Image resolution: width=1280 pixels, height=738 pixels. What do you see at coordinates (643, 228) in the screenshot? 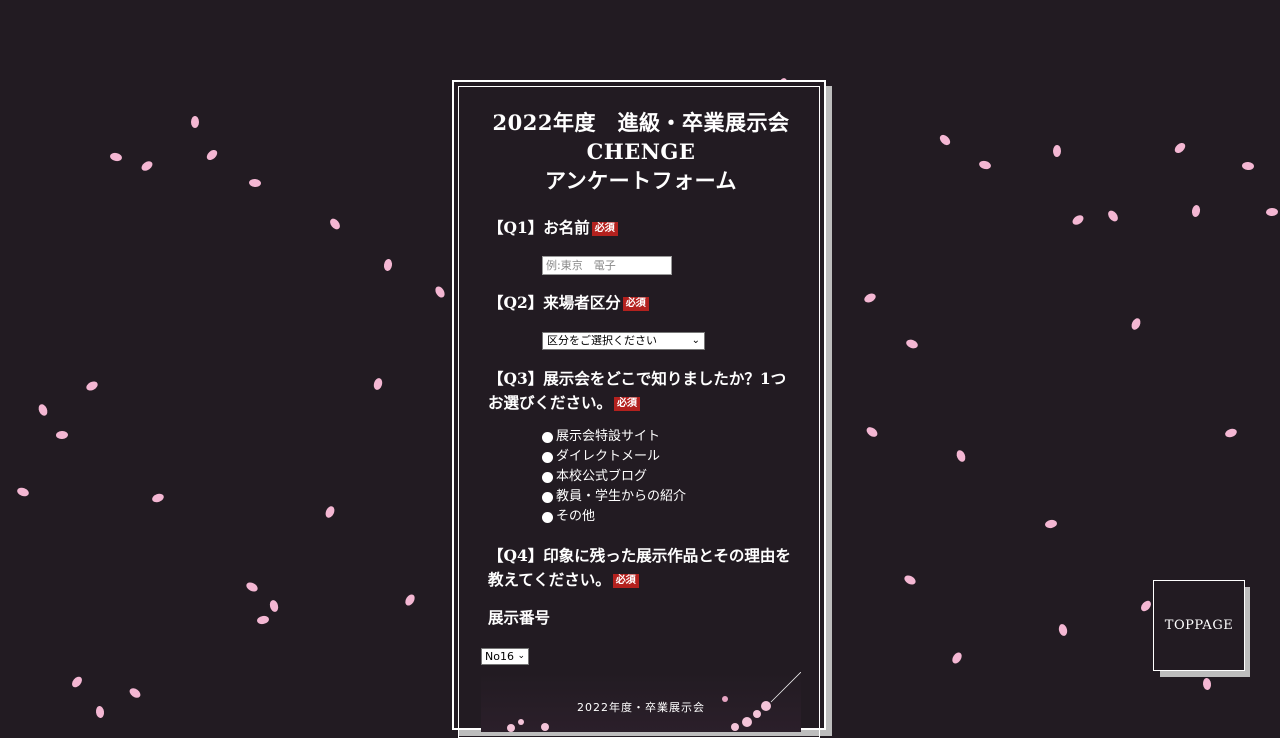
I see `q1-label: 【Q1】お名前 必須` at bounding box center [643, 228].